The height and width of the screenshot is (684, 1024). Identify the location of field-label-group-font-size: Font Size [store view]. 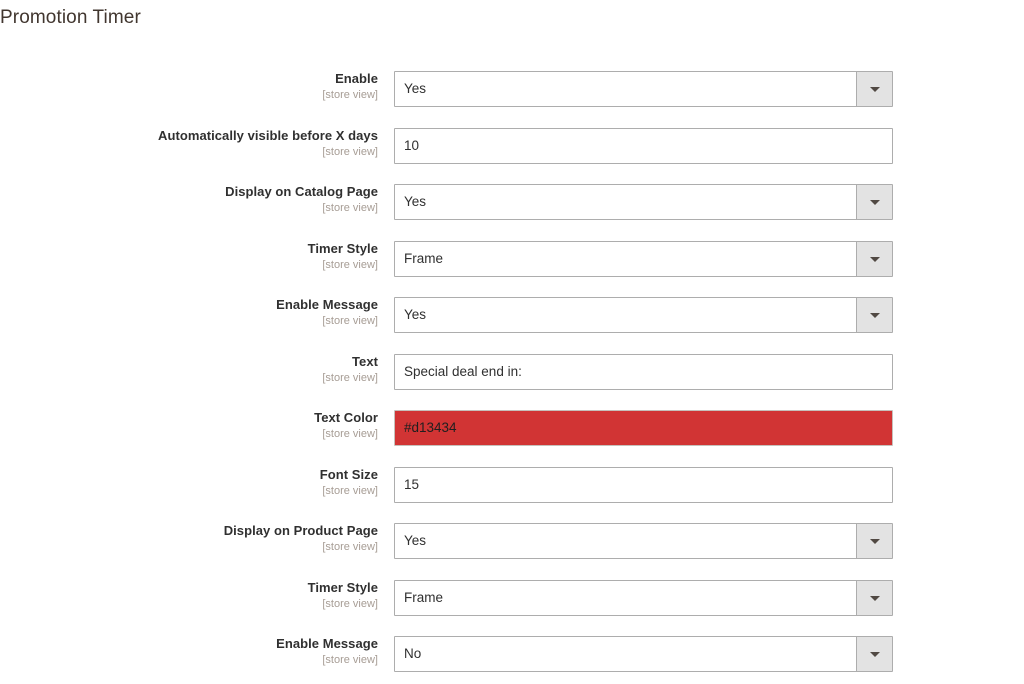
(189, 478).